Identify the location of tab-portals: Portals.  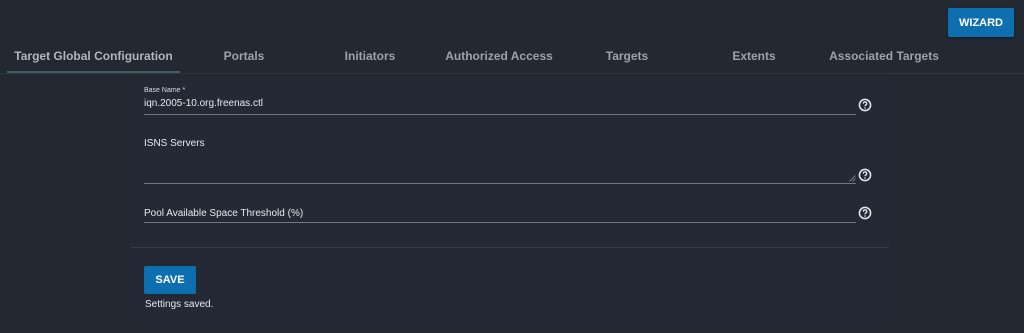
(244, 56).